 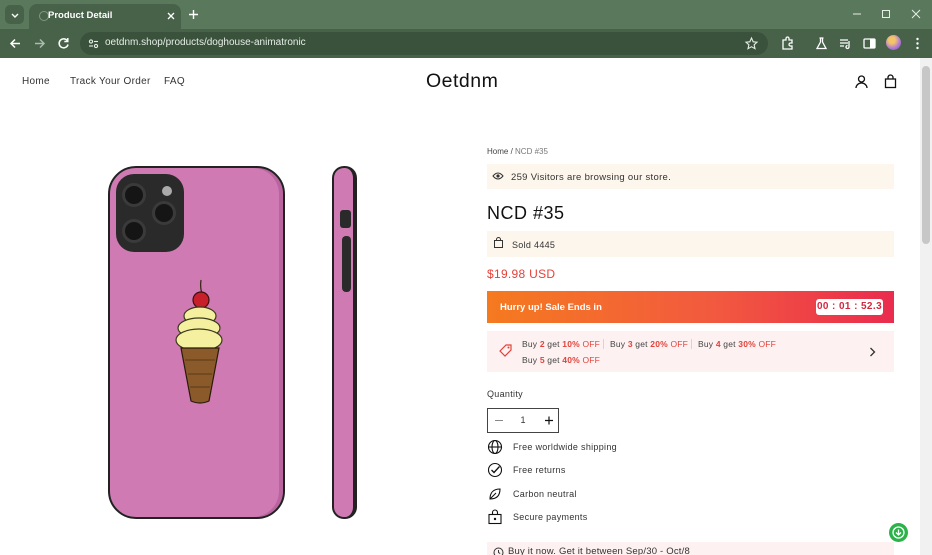 I want to click on feature-text: Secure payments, so click(x=550, y=517).